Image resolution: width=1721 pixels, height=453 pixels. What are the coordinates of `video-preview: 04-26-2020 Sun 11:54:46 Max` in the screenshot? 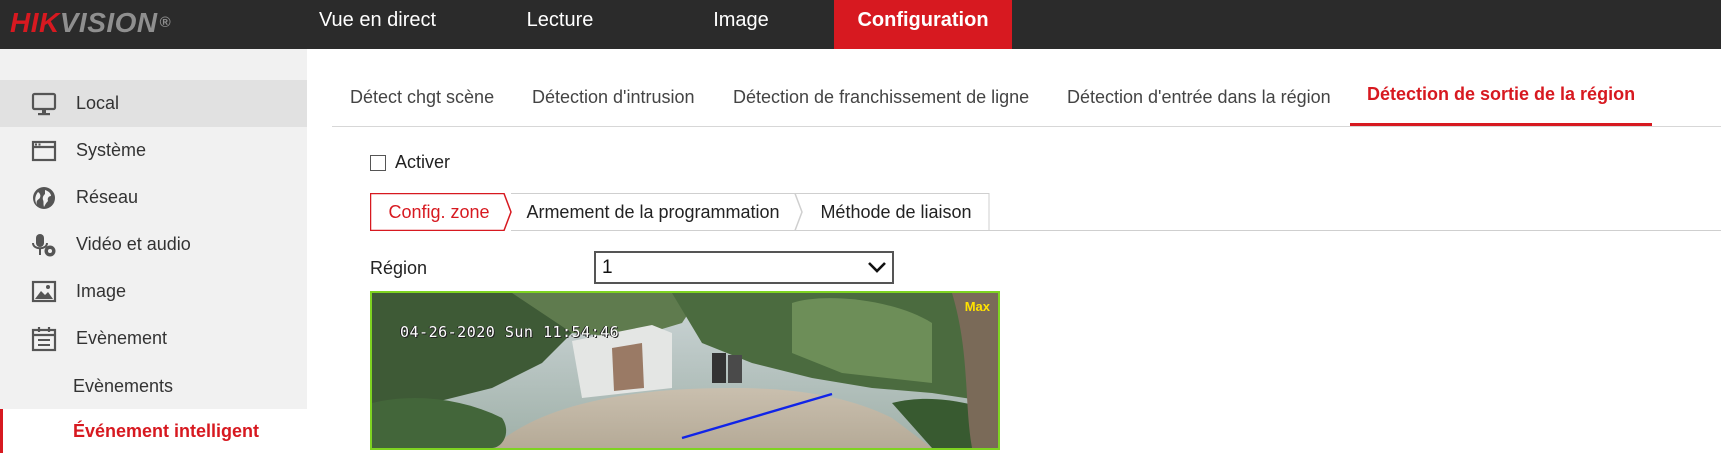 It's located at (685, 370).